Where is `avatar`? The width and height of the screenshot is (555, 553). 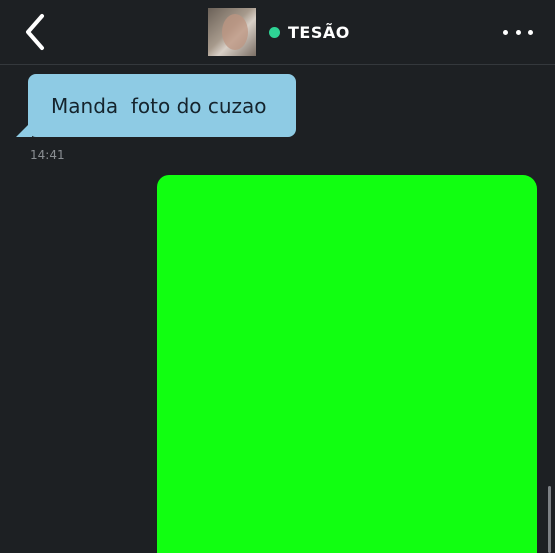
avatar is located at coordinates (232, 32).